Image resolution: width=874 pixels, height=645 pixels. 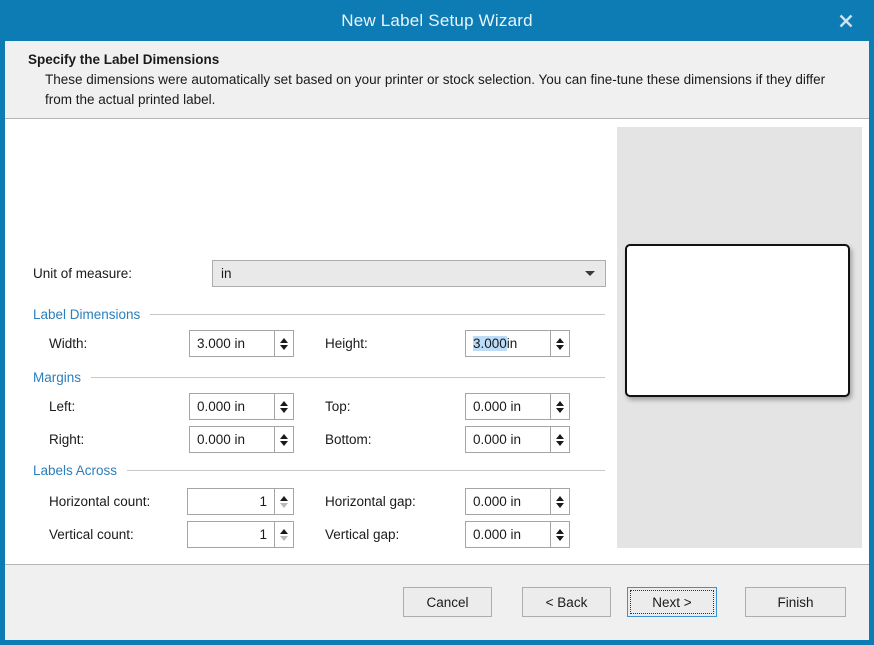 What do you see at coordinates (566, 602) in the screenshot?
I see `back-button: < Back` at bounding box center [566, 602].